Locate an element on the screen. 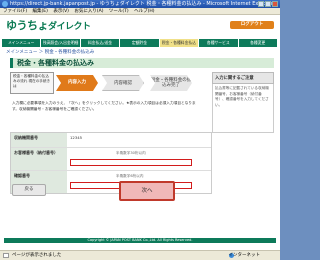  security-zone: インターネット is located at coordinates (244, 255).